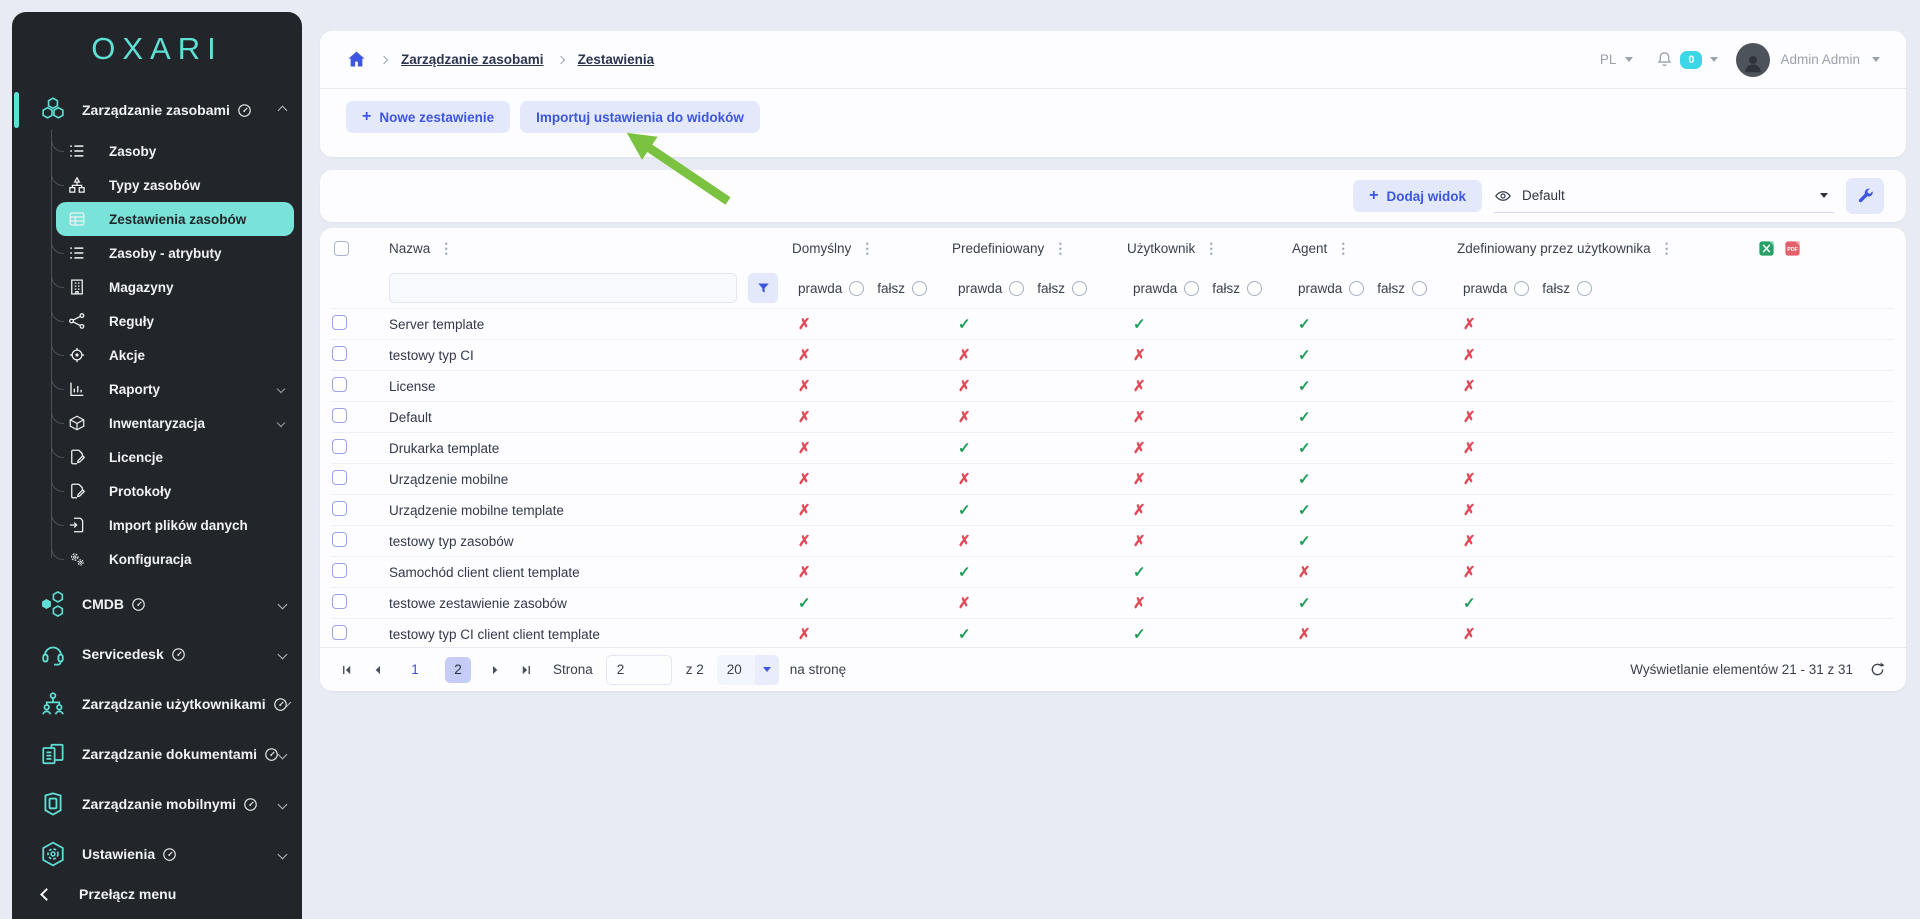  Describe the element at coordinates (157, 654) in the screenshot. I see `sidebar-section-servicedesk: Servicedesk` at that location.